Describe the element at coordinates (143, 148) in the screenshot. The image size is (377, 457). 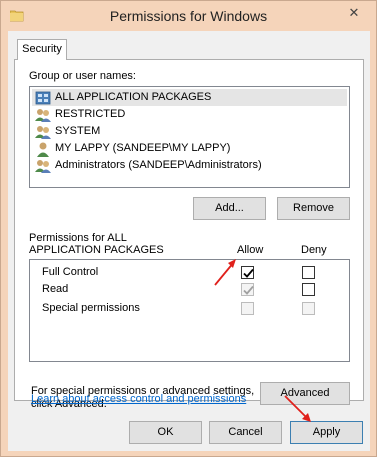
I see `user-name: MY LAPPY (SANDEEP\MY LAPPY)` at that location.